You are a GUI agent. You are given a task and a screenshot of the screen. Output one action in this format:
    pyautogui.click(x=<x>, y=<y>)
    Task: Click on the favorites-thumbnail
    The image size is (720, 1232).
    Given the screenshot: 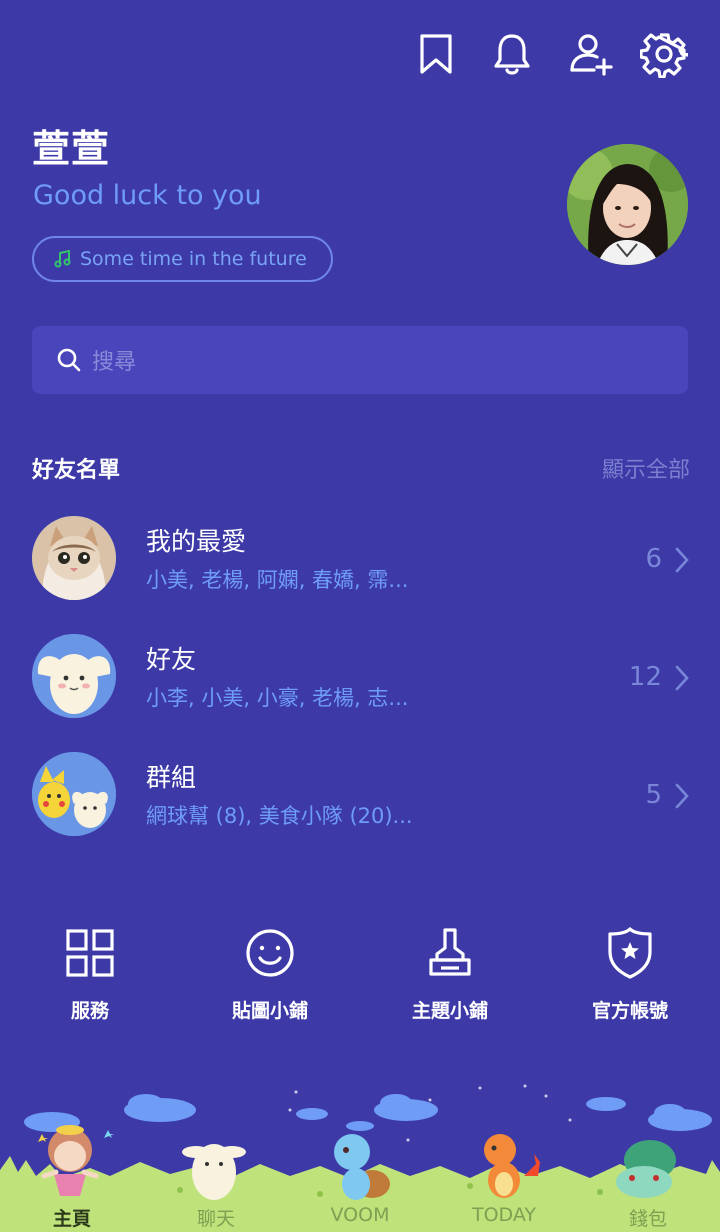 What is the action you would take?
    pyautogui.click(x=74, y=558)
    